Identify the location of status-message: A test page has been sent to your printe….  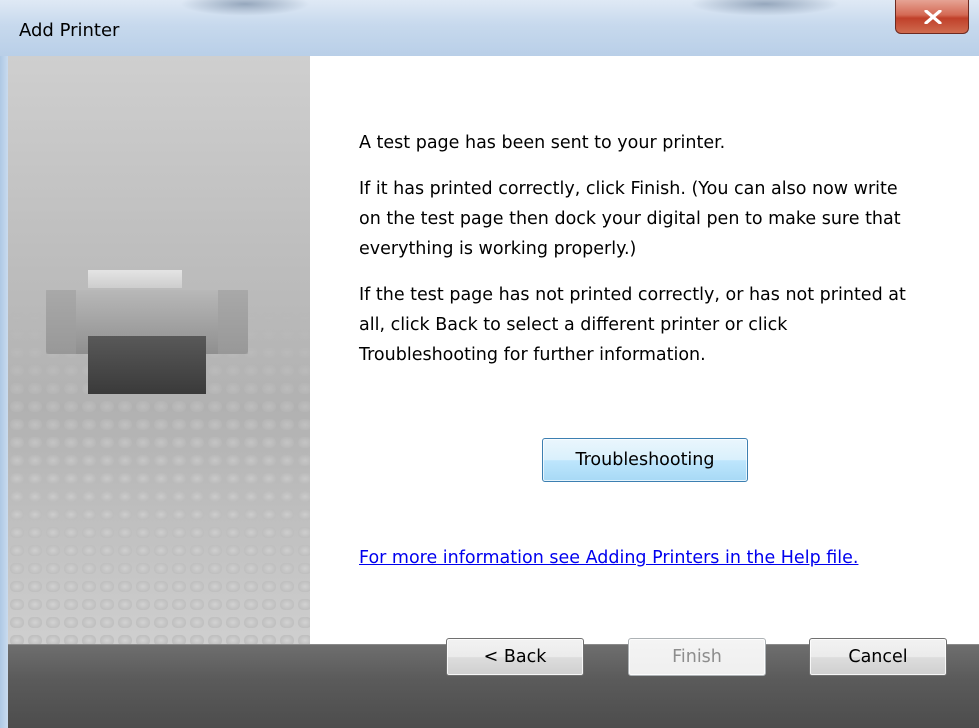
(542, 143).